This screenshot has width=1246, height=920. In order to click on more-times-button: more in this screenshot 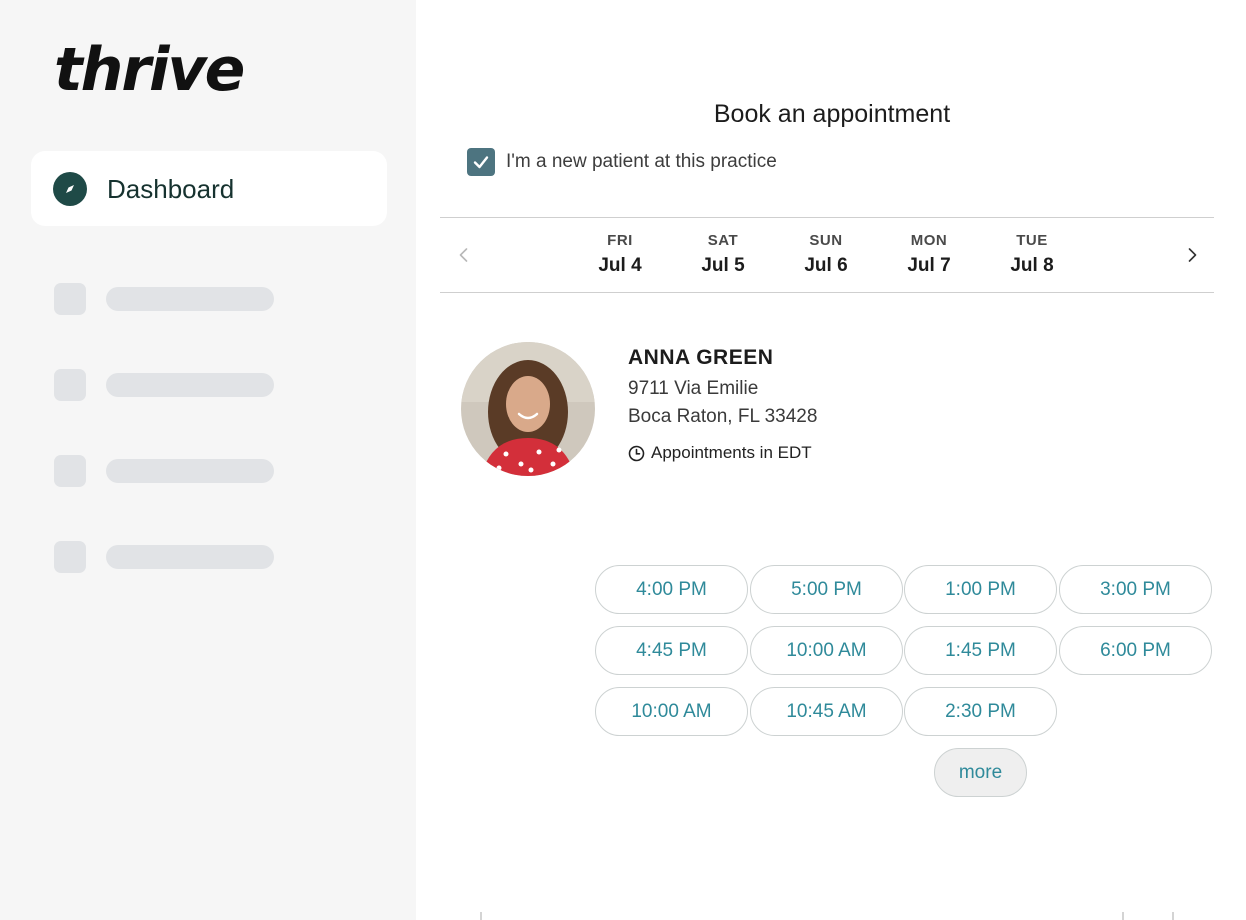, I will do `click(980, 772)`.